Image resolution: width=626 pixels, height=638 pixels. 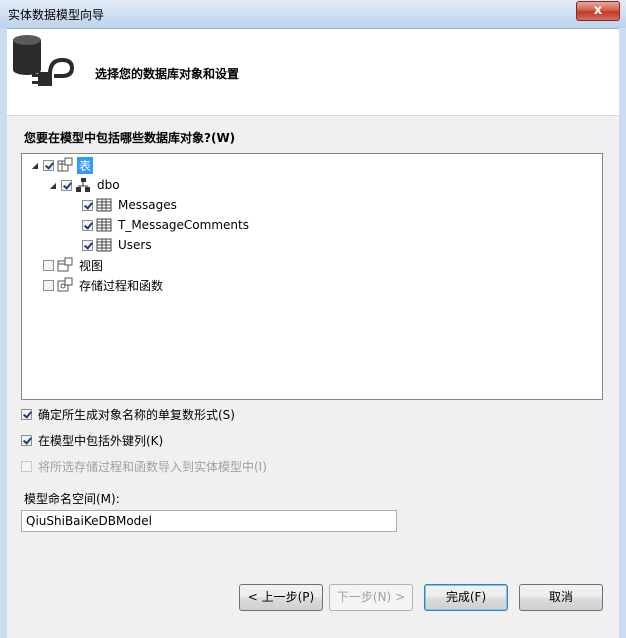 I want to click on tree-node-table: Messages, so click(x=130, y=205).